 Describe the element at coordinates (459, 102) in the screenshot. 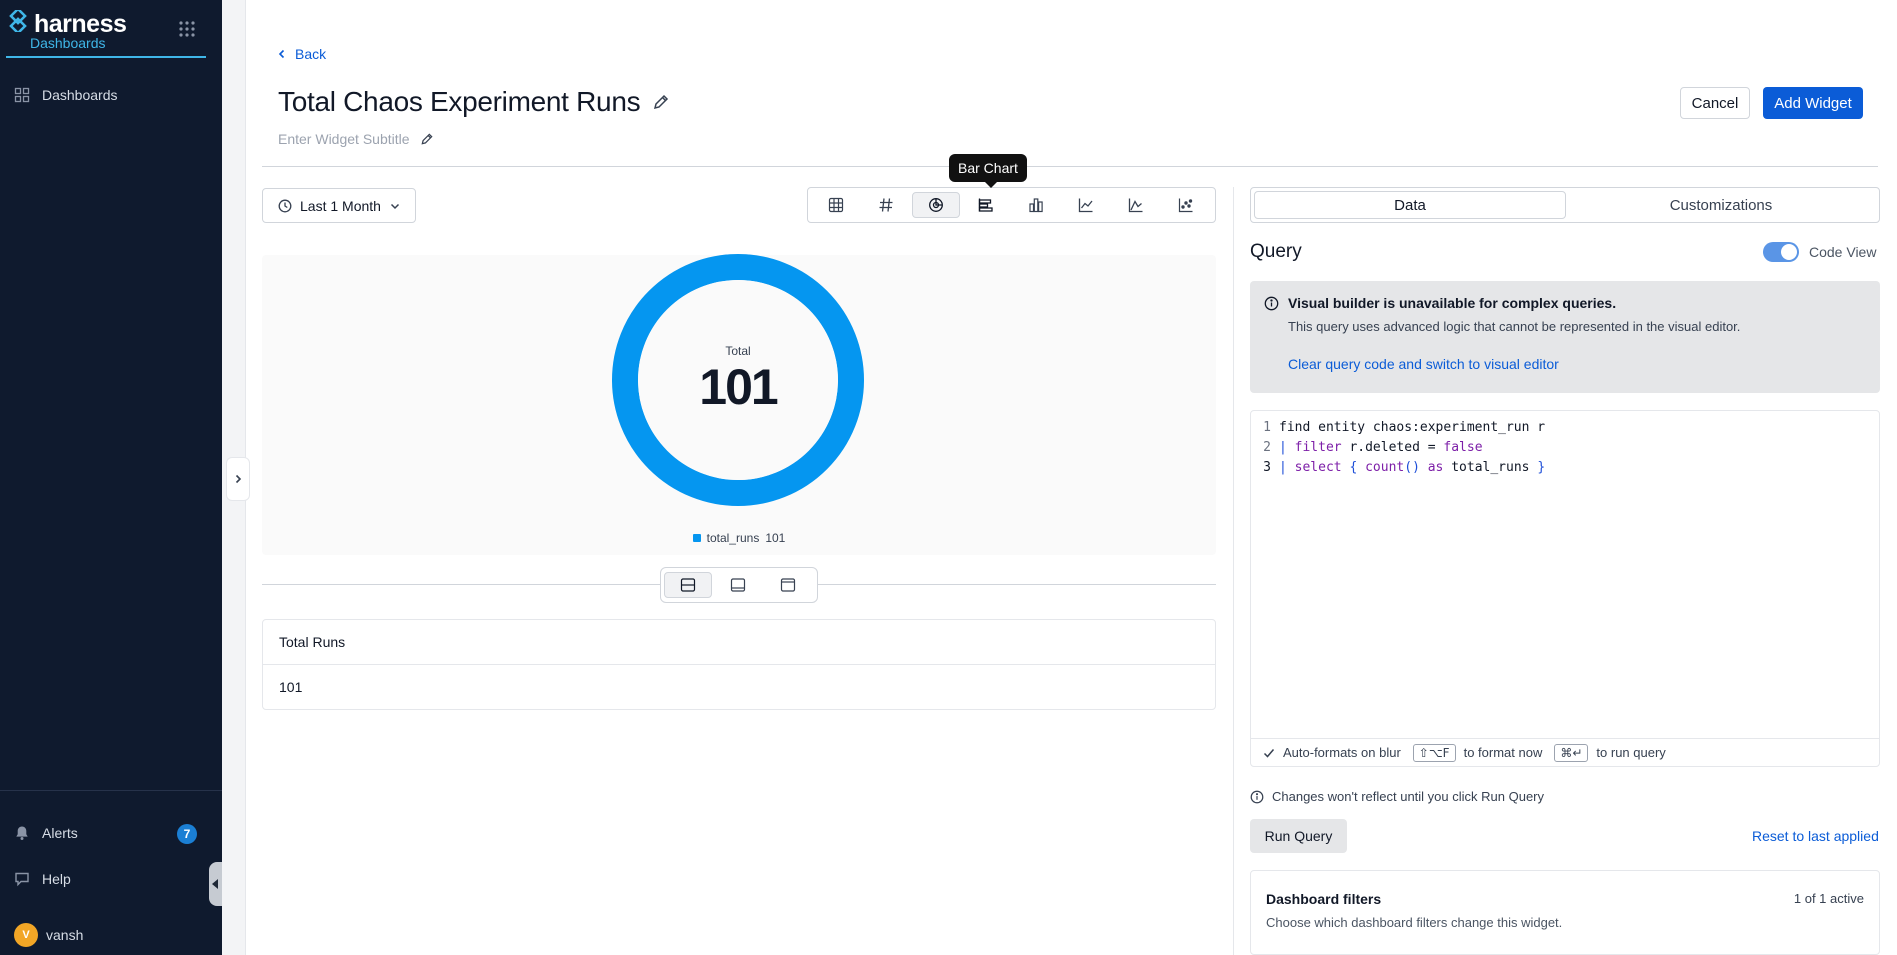

I see `page-title: Total Chaos Experiment Runs` at that location.